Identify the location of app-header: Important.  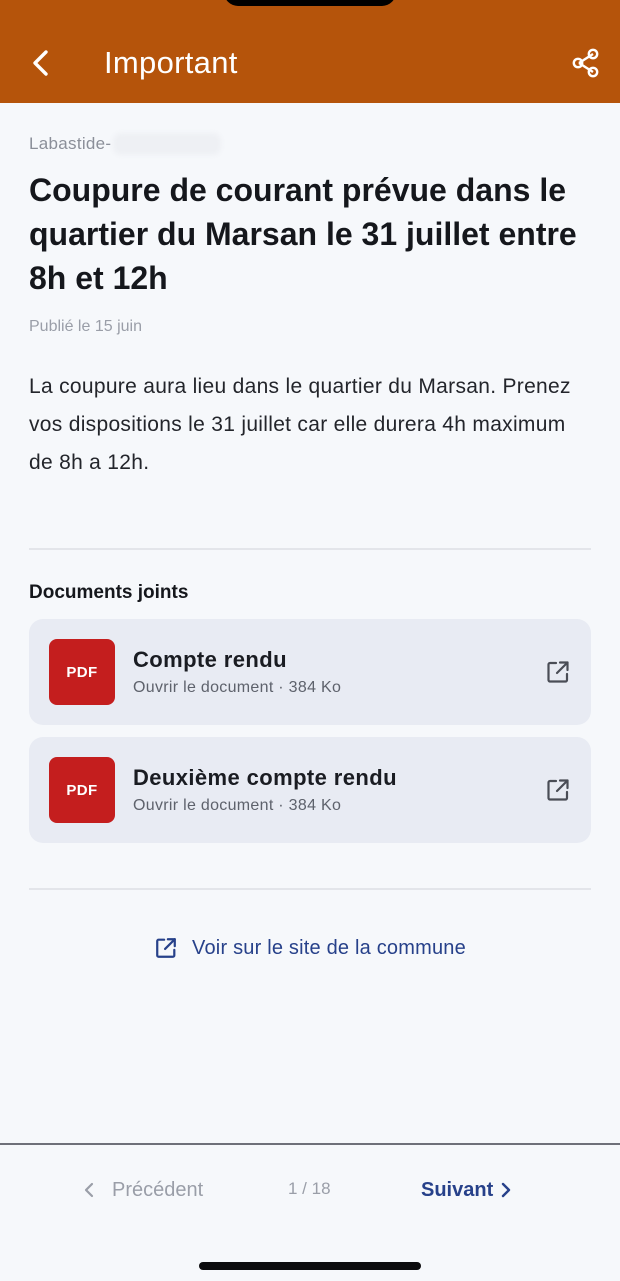
(310, 51).